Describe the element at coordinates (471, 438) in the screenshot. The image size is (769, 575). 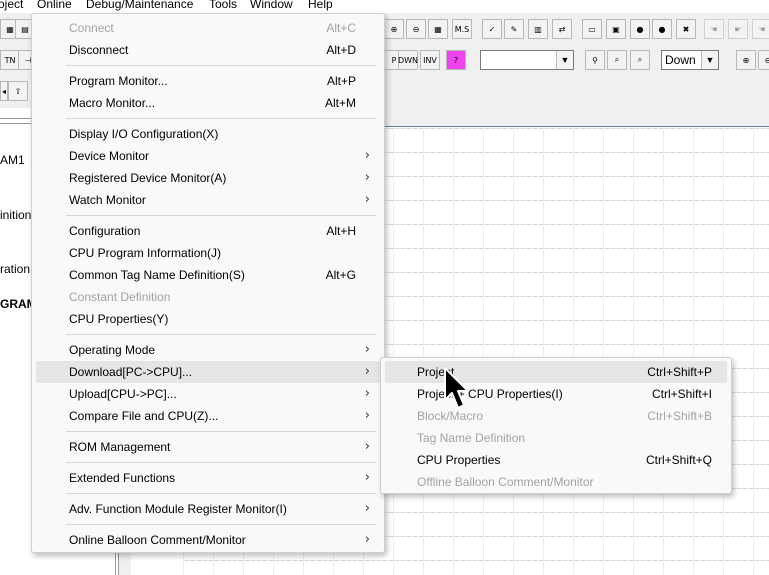
I see `menu-item-label: Tag Name Definition` at that location.